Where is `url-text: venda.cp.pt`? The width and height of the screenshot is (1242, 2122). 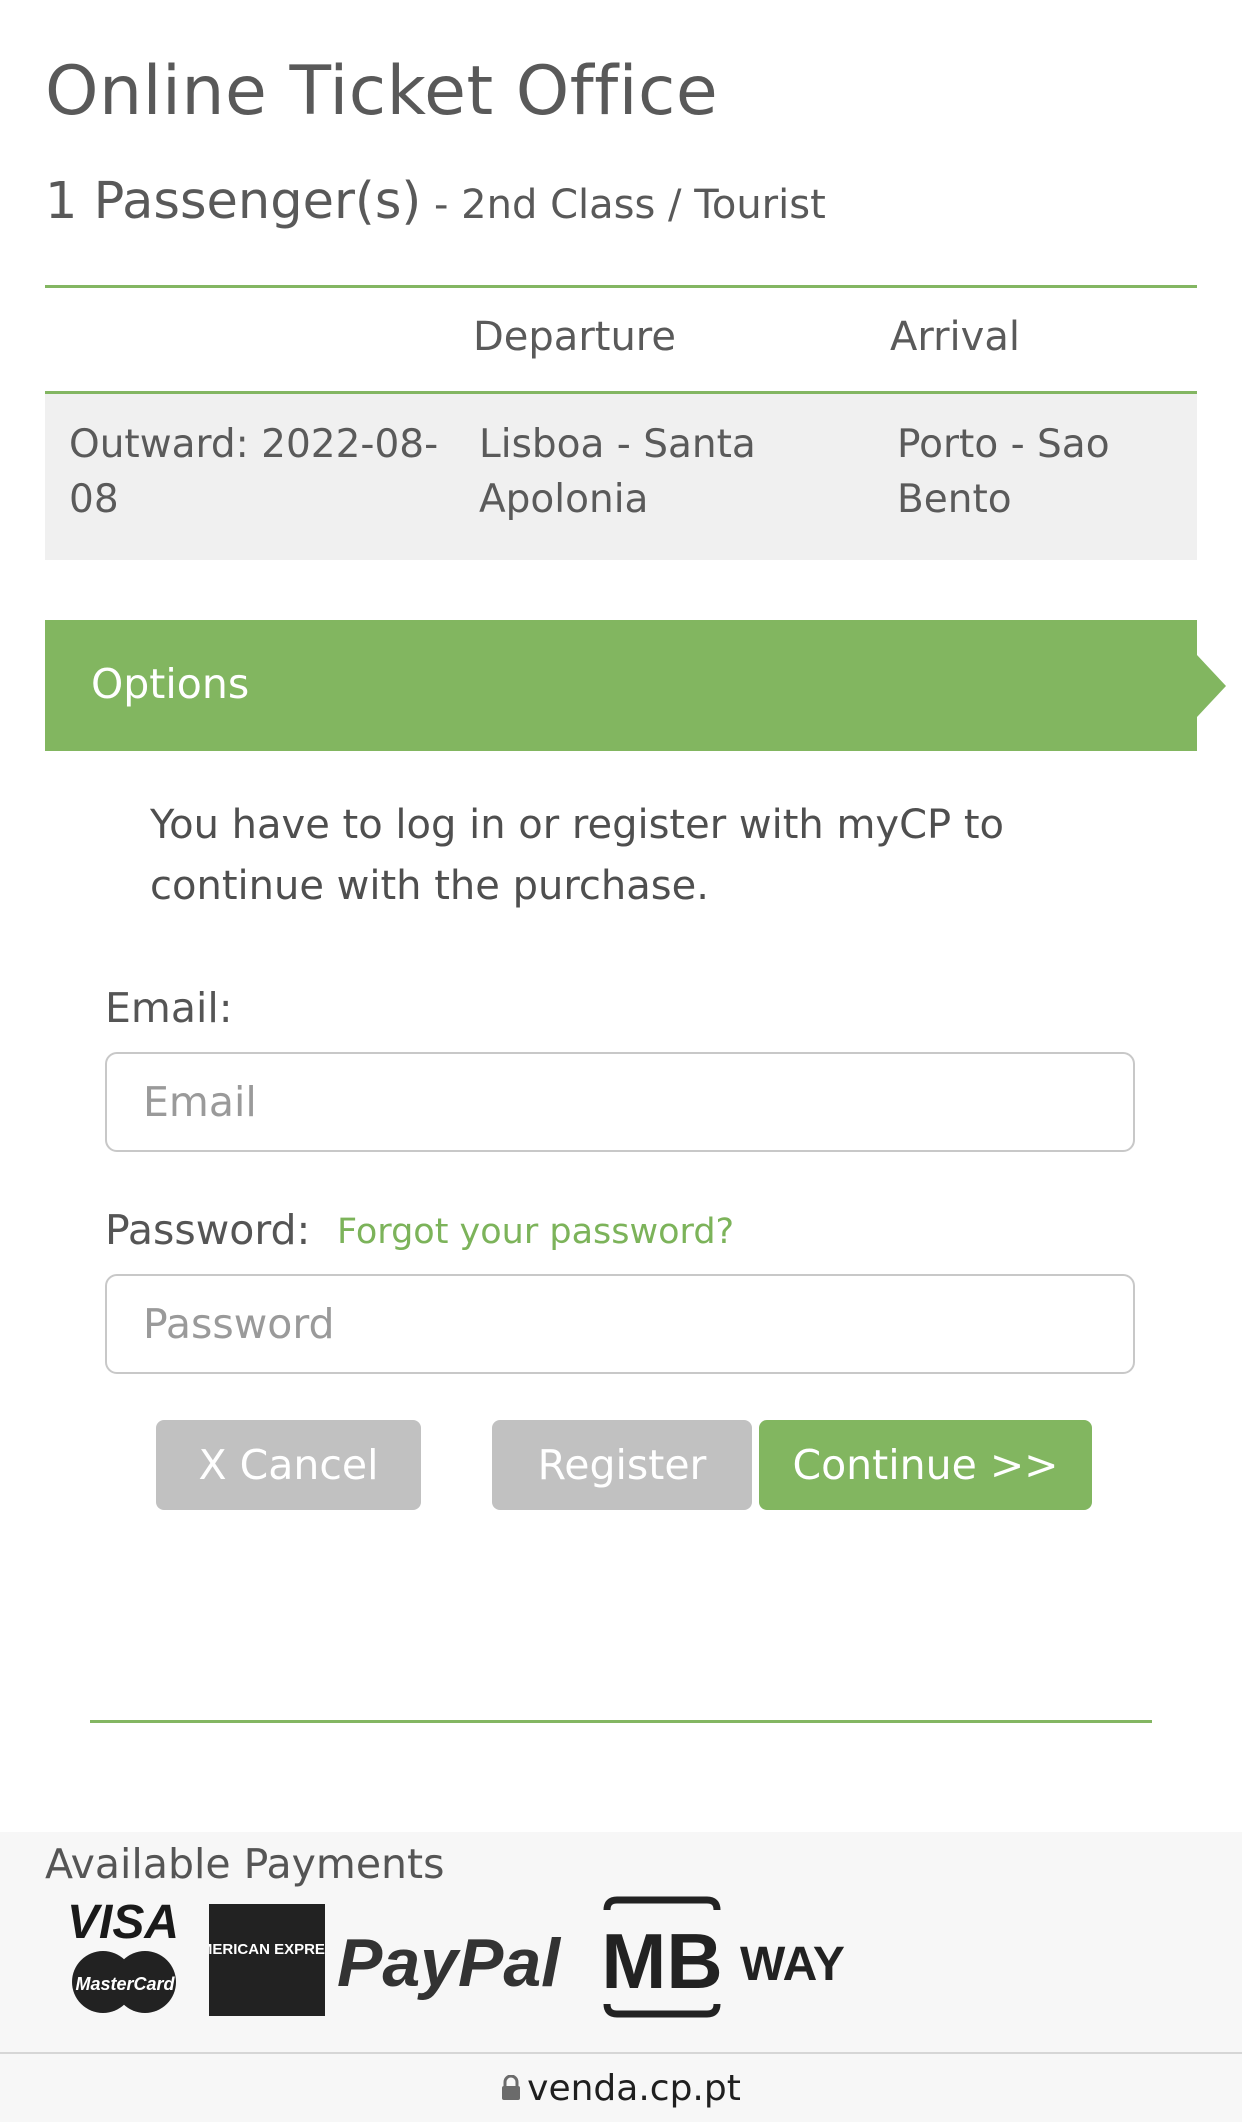
url-text: venda.cp.pt is located at coordinates (634, 2088).